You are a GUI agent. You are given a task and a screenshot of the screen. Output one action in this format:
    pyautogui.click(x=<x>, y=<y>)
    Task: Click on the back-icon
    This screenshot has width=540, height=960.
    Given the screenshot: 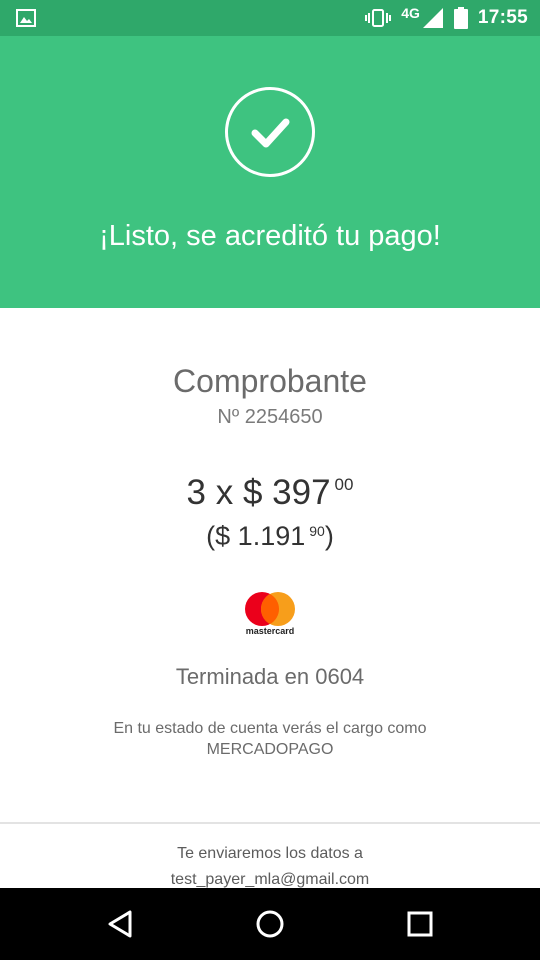 What is the action you would take?
    pyautogui.click(x=120, y=924)
    